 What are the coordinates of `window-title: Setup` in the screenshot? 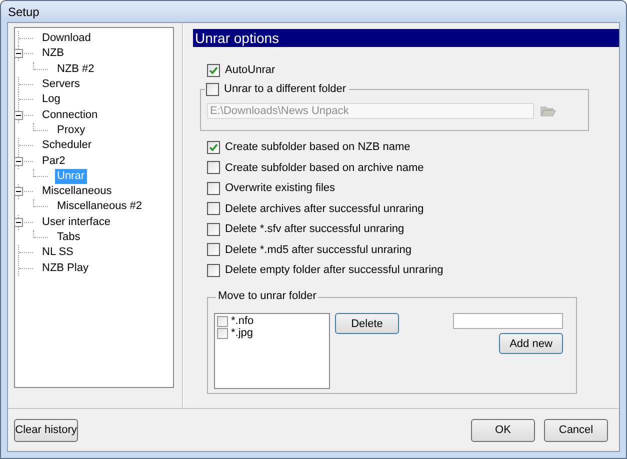 It's located at (24, 11).